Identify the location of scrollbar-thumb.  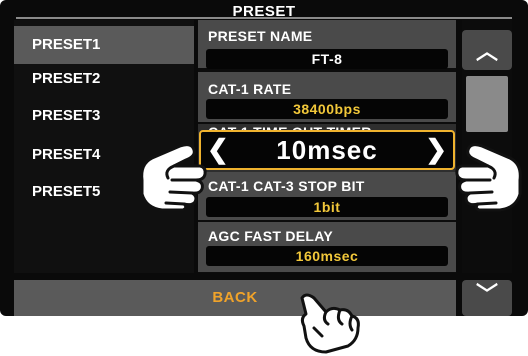
(487, 104).